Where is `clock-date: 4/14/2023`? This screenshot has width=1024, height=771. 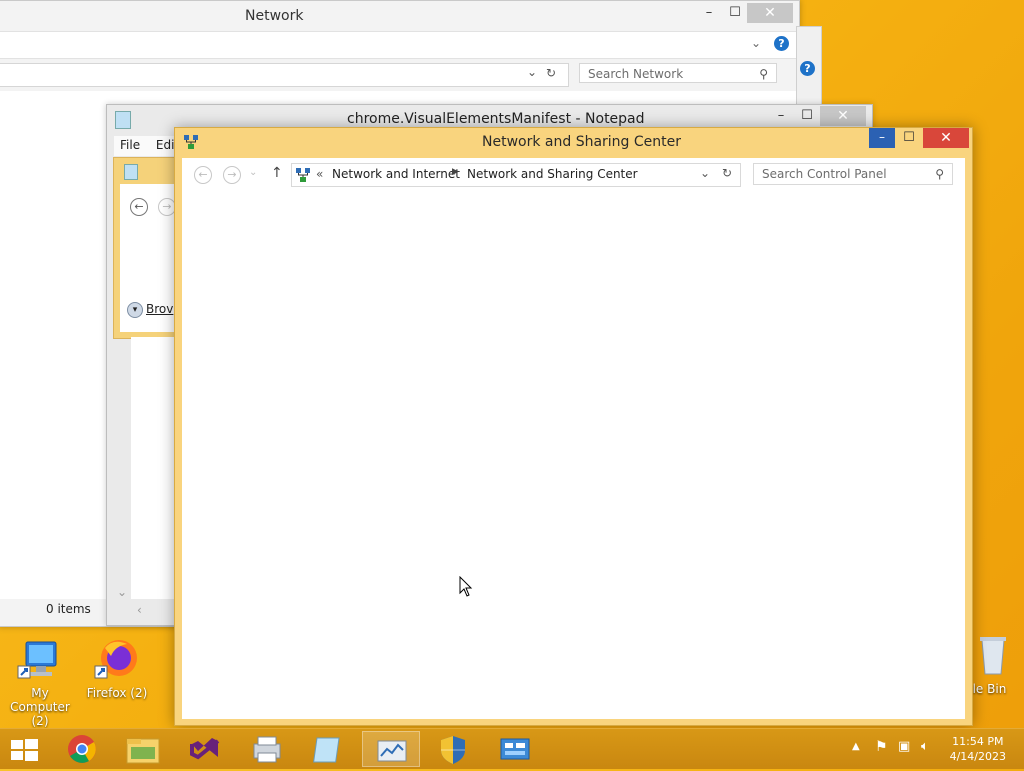 clock-date: 4/14/2023 is located at coordinates (977, 756).